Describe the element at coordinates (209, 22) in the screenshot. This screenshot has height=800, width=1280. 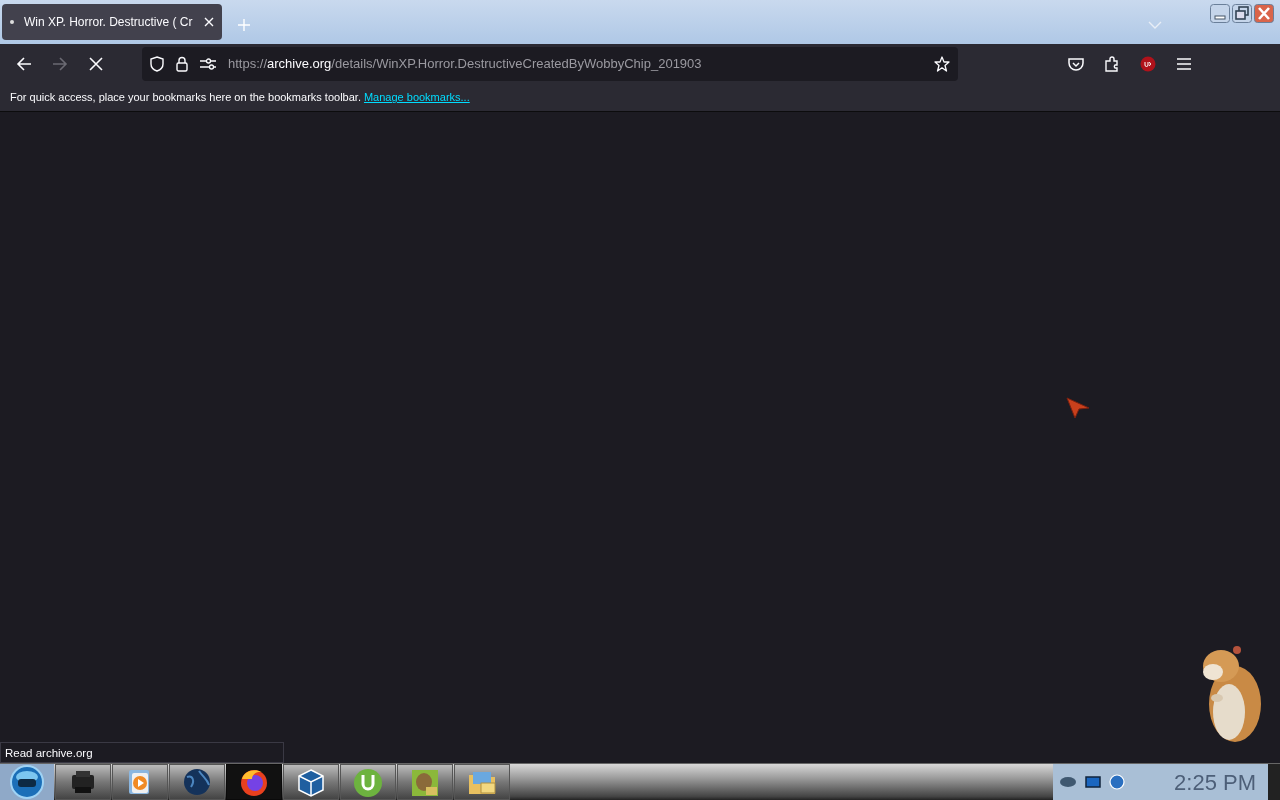
I see `close-icon` at that location.